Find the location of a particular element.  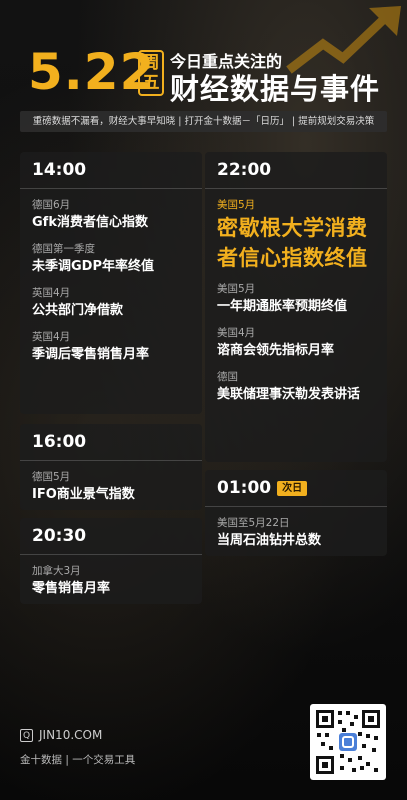

event-name: 零售销售月率 is located at coordinates (71, 588).